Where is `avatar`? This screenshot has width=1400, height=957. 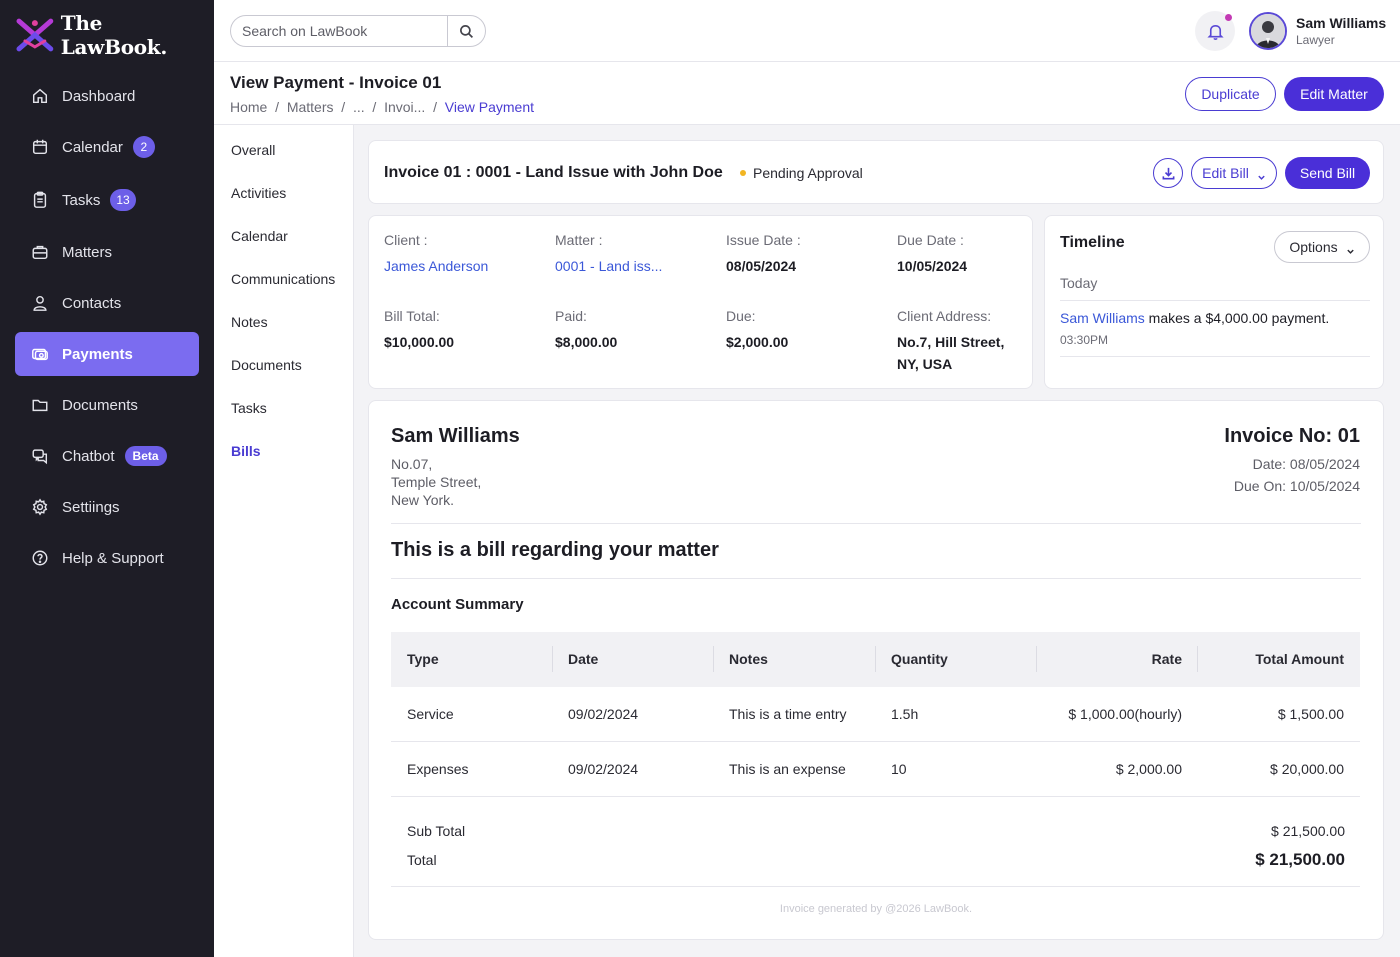 avatar is located at coordinates (1268, 31).